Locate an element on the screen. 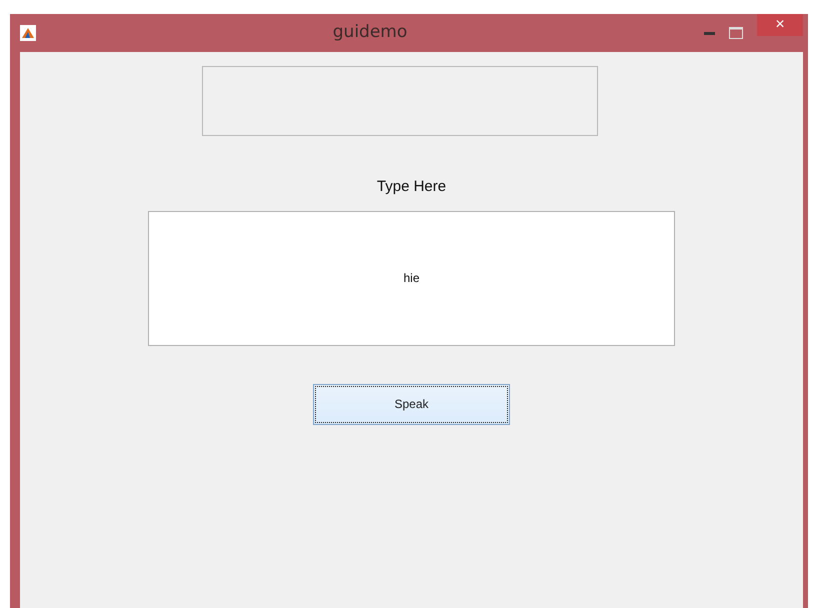 This screenshot has width=813, height=608. close-button: × is located at coordinates (780, 25).